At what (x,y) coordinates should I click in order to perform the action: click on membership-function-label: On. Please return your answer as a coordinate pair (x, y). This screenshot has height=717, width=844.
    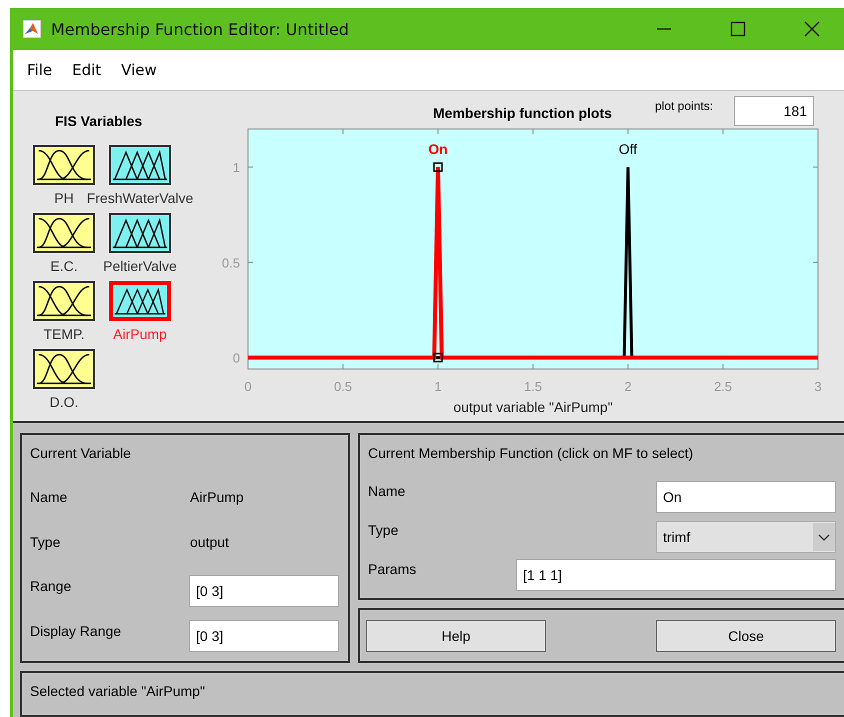
    Looking at the image, I should click on (438, 149).